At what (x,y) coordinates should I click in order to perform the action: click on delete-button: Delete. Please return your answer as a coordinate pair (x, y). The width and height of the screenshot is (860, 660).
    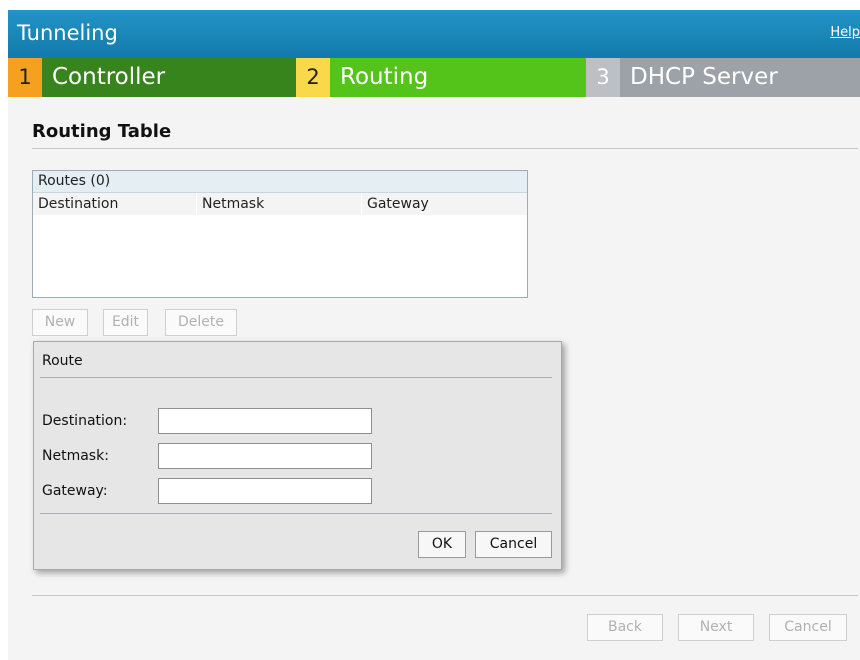
    Looking at the image, I should click on (201, 322).